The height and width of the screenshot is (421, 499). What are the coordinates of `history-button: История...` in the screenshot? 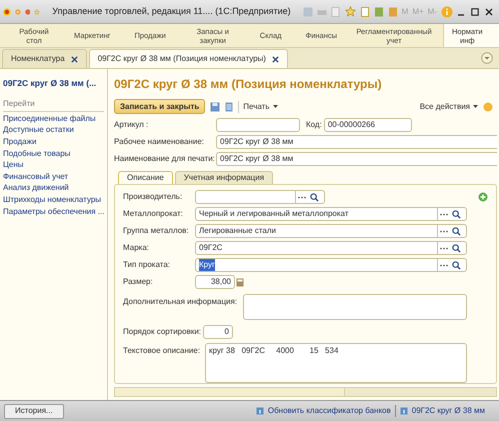 It's located at (34, 411).